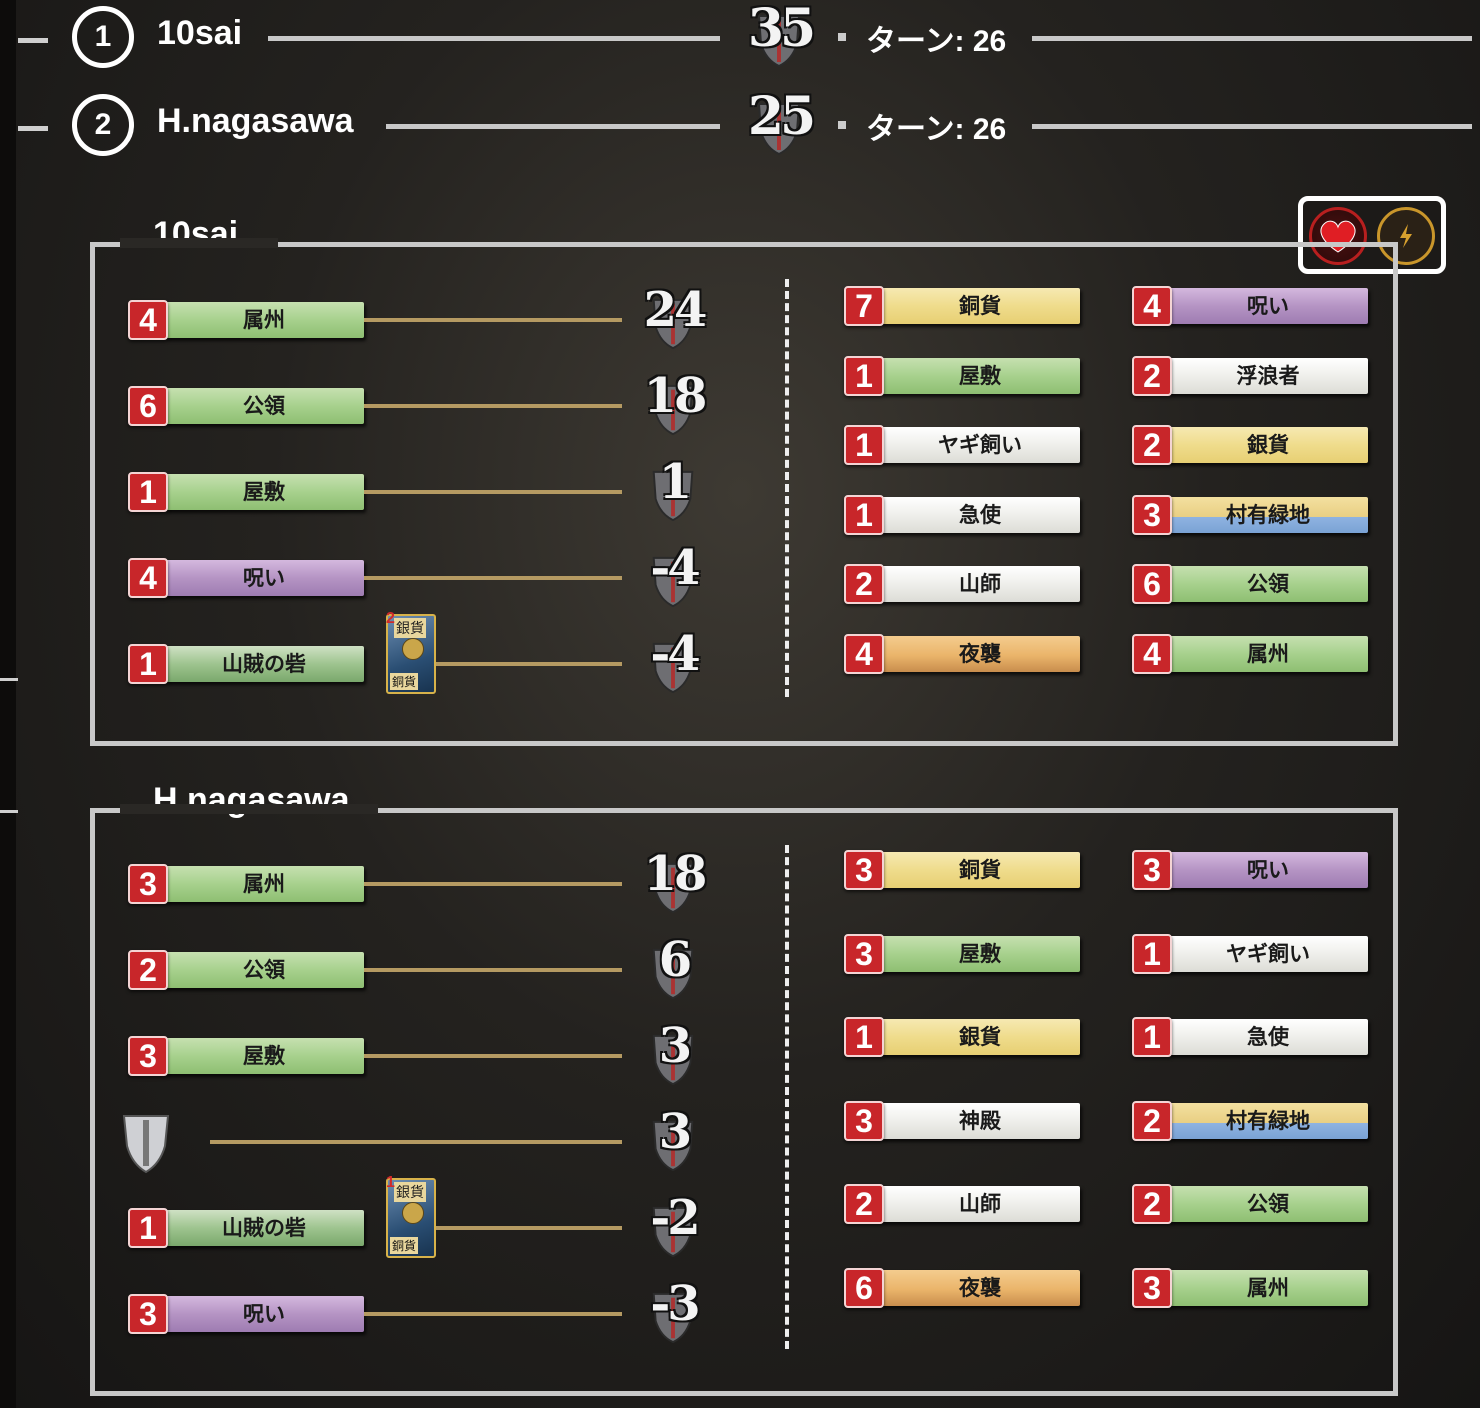 This screenshot has height=1408, width=1480. I want to click on coin-icon, so click(413, 1213).